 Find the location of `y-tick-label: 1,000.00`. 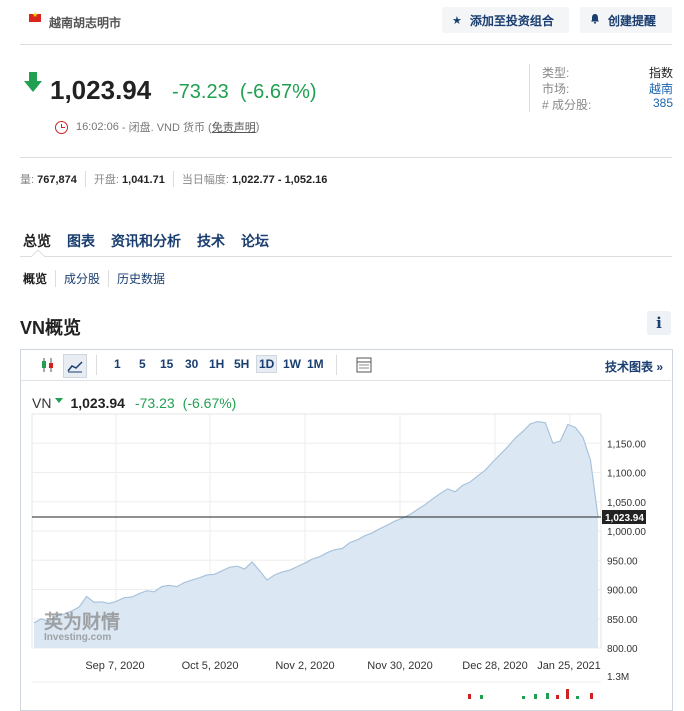

y-tick-label: 1,000.00 is located at coordinates (626, 532).